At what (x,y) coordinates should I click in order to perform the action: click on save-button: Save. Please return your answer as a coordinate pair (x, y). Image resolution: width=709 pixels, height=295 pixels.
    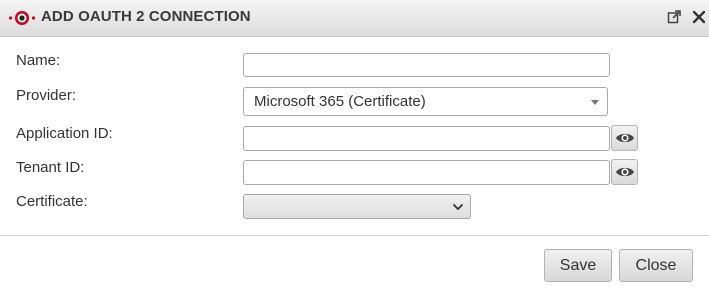
    Looking at the image, I should click on (578, 265).